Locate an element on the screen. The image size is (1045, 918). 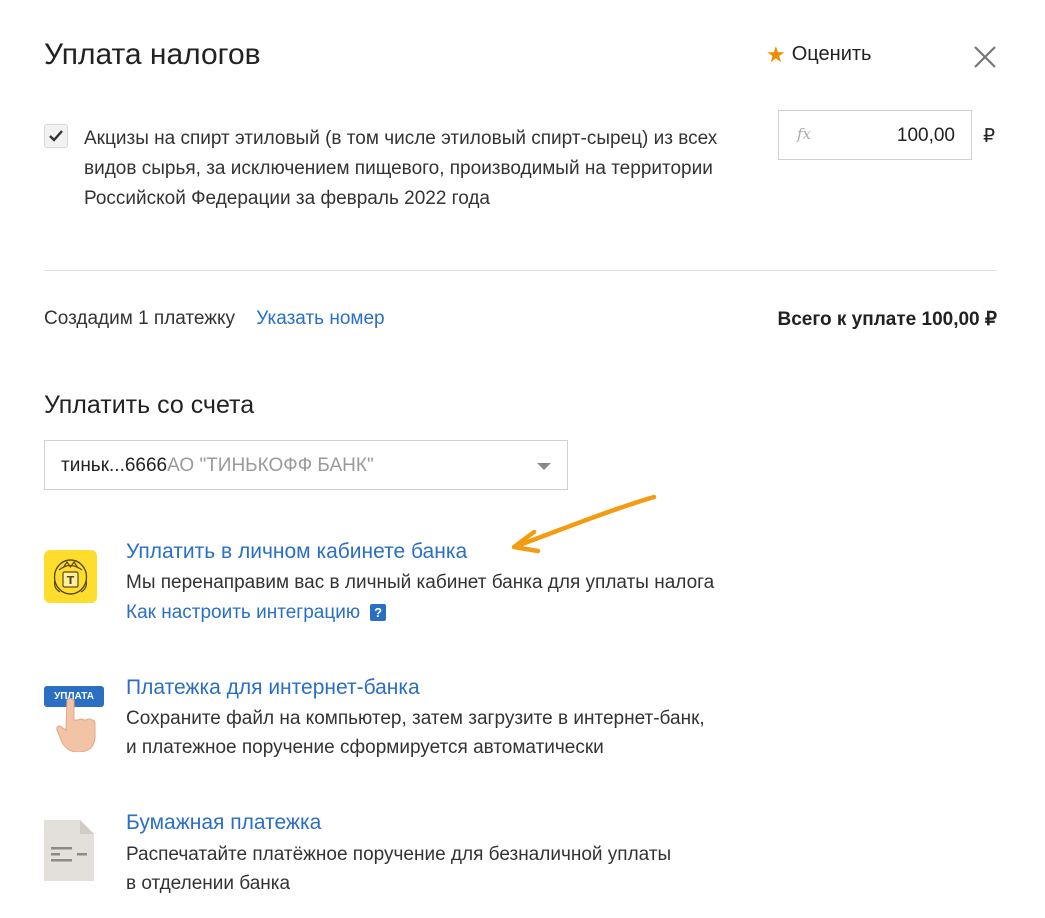
specify-number-link: Указать номер is located at coordinates (320, 318).